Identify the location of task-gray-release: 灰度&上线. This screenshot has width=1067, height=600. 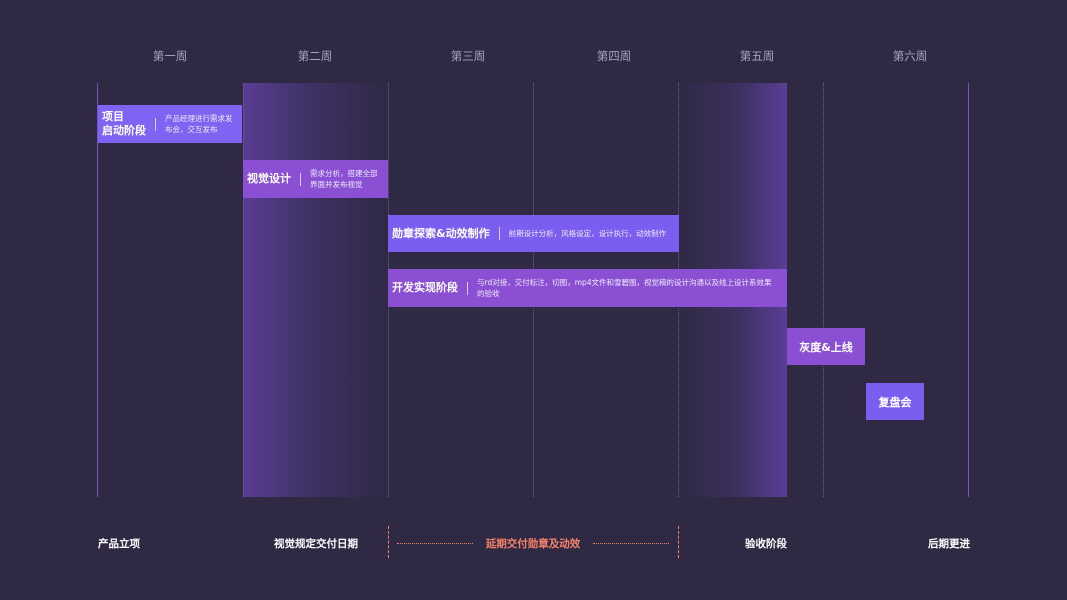
(826, 346).